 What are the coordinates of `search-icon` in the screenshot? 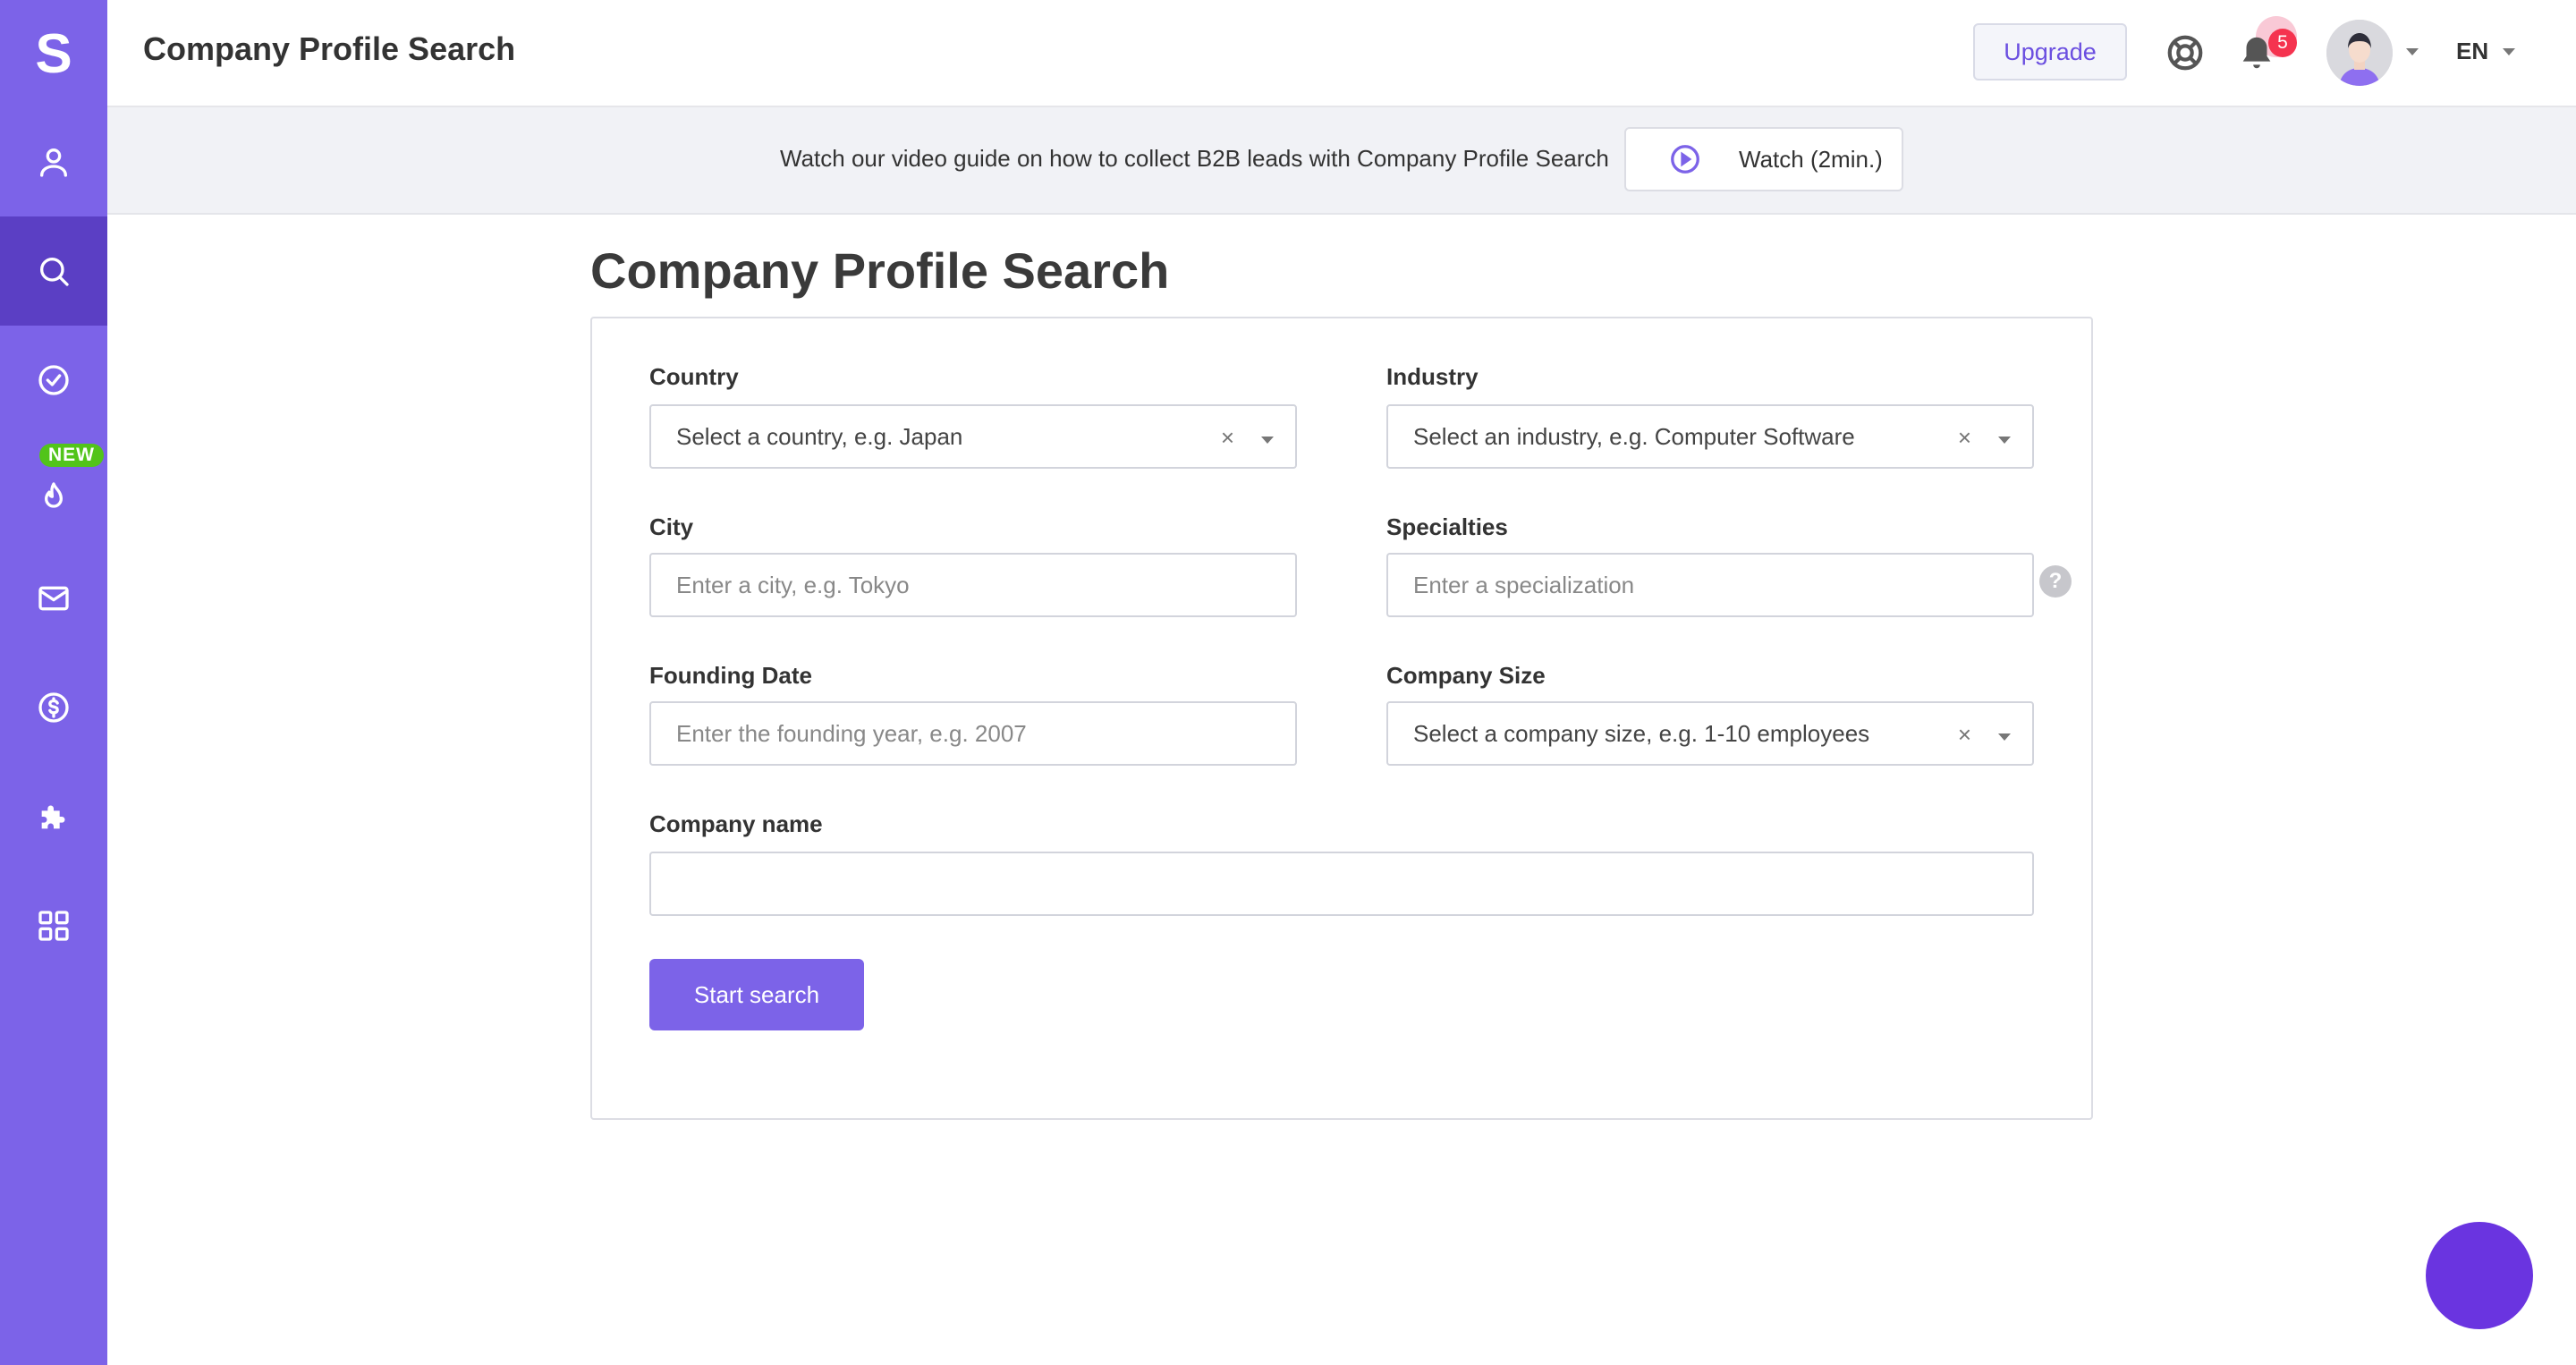 It's located at (54, 272).